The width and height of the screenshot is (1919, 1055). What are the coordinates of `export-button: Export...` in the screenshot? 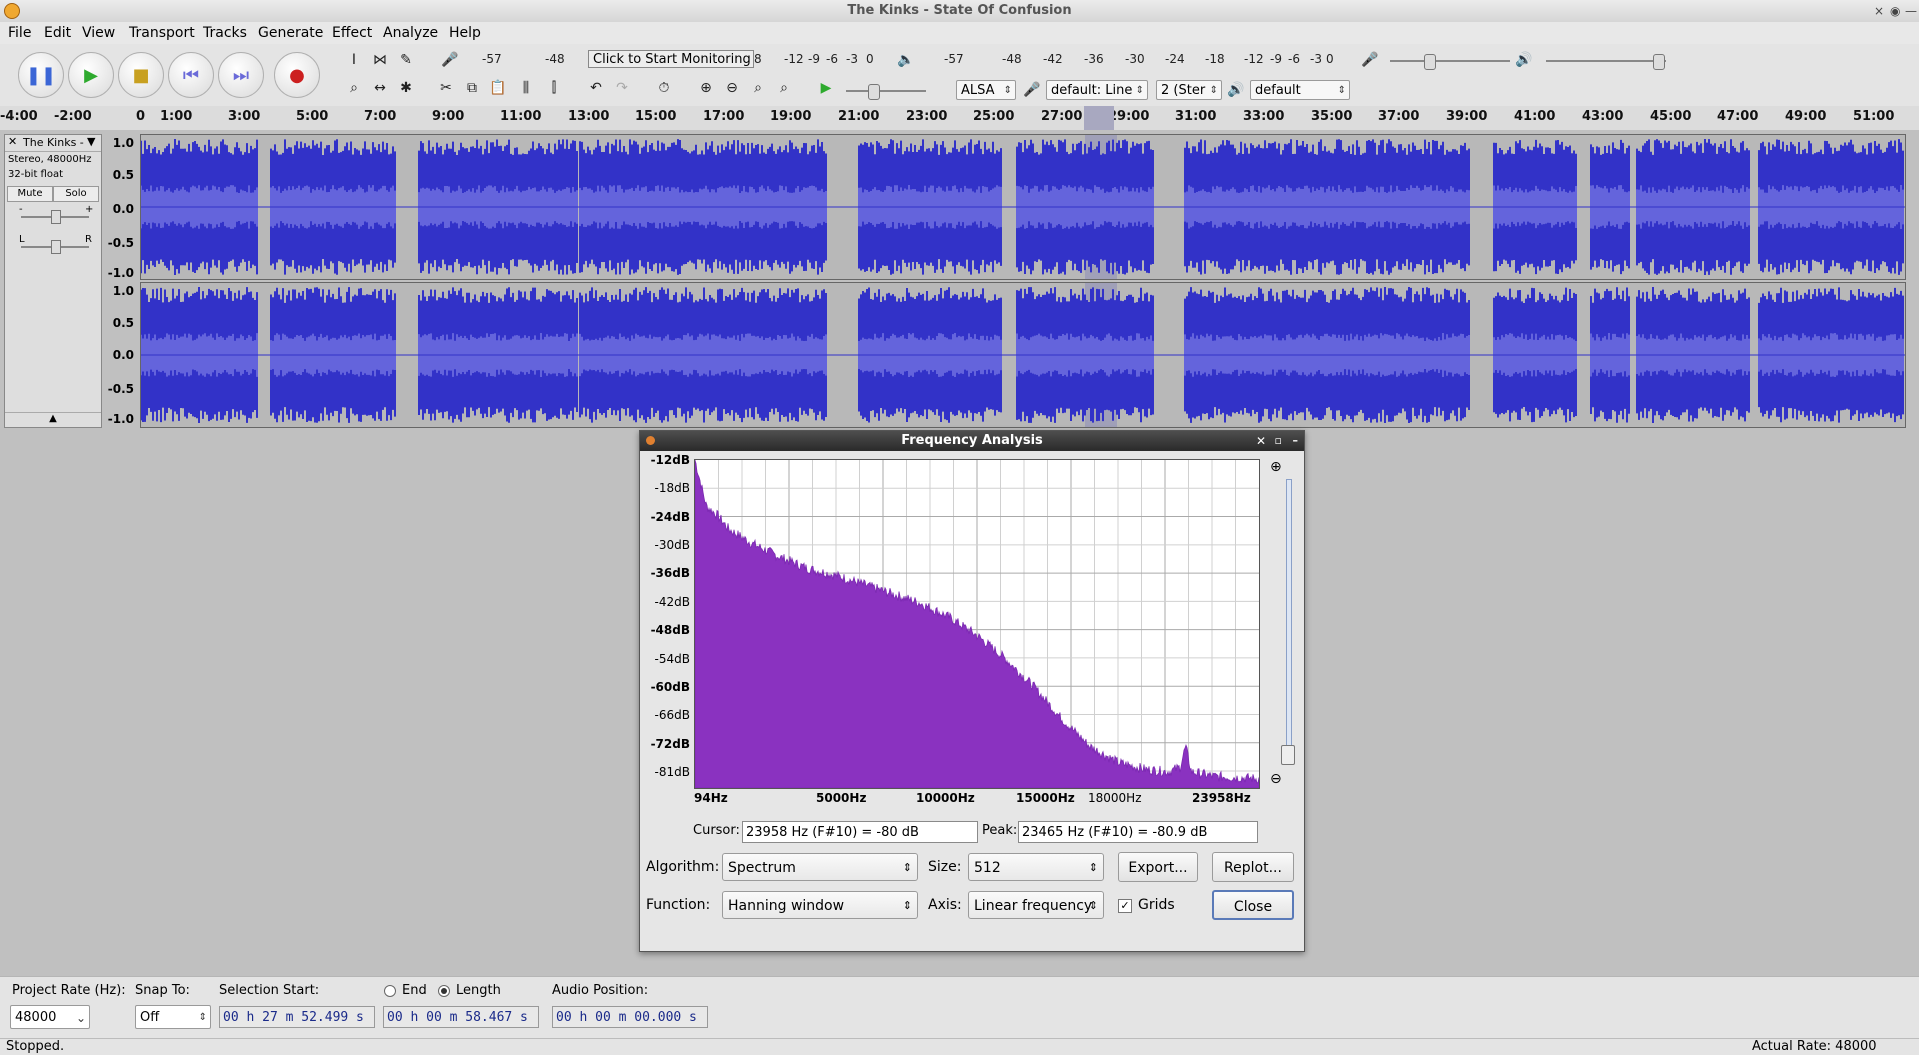 It's located at (1158, 867).